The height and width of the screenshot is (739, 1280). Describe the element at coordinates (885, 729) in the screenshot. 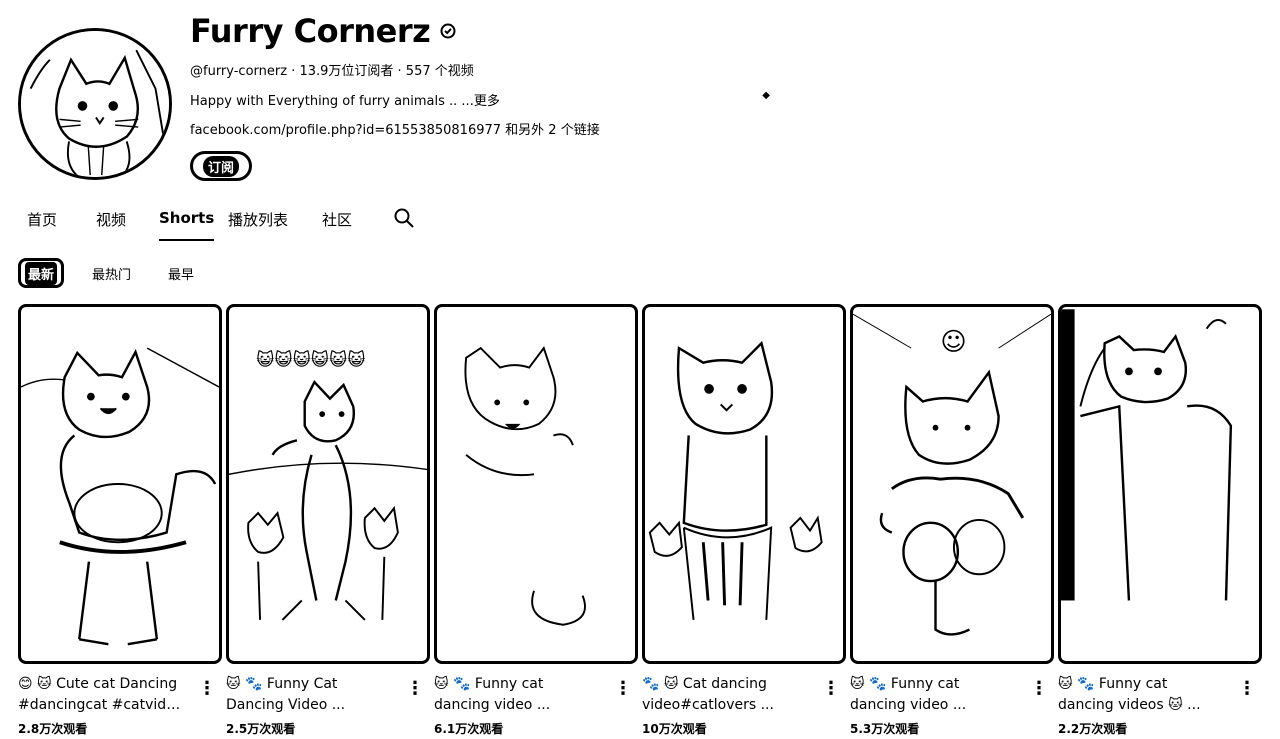

I see `short-views: 5.3万次观看` at that location.